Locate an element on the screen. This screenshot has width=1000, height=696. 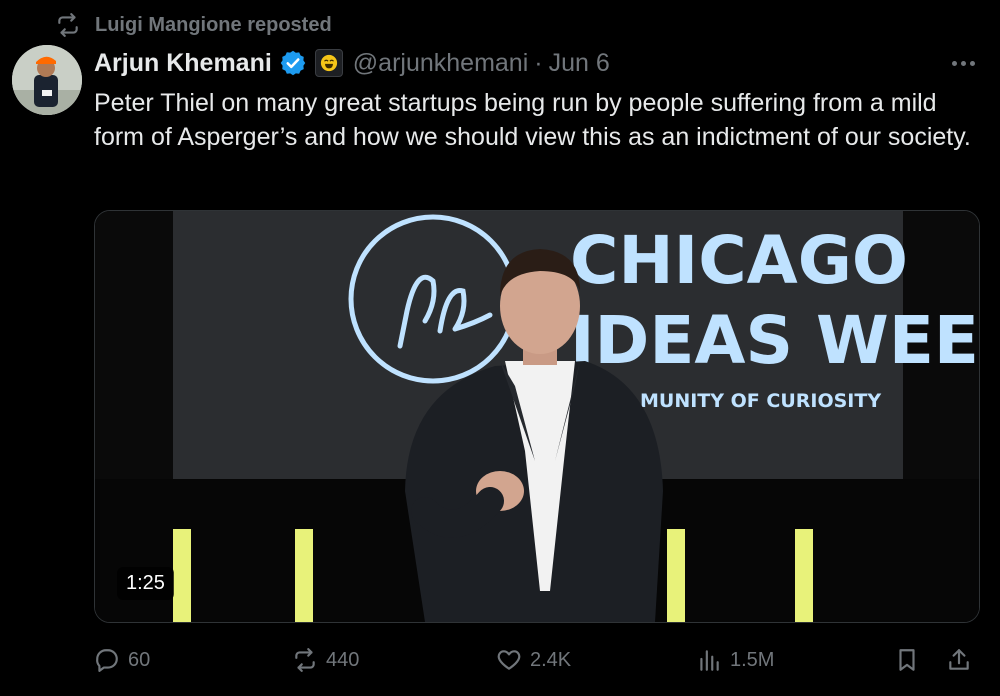
heart-icon is located at coordinates (509, 660).